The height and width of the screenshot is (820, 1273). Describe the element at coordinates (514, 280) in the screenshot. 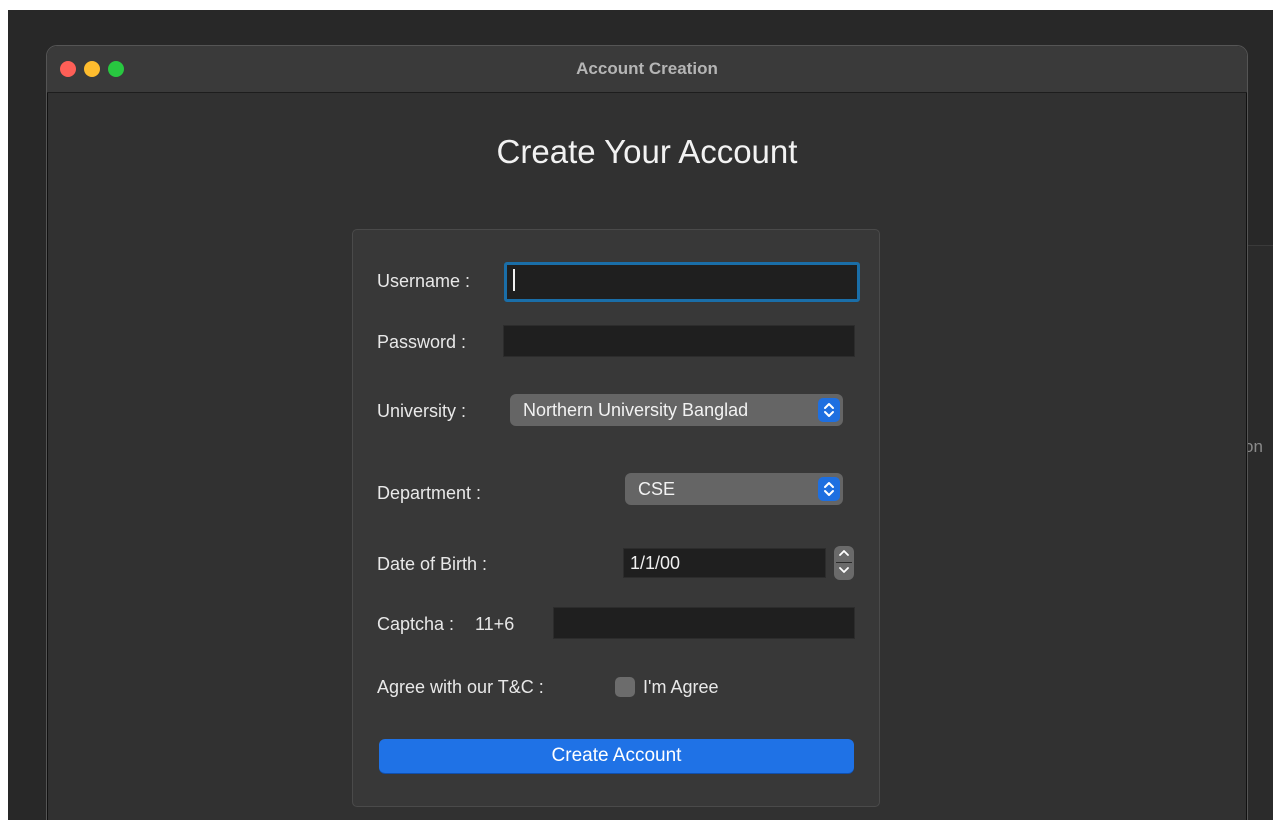

I see `text-caret` at that location.